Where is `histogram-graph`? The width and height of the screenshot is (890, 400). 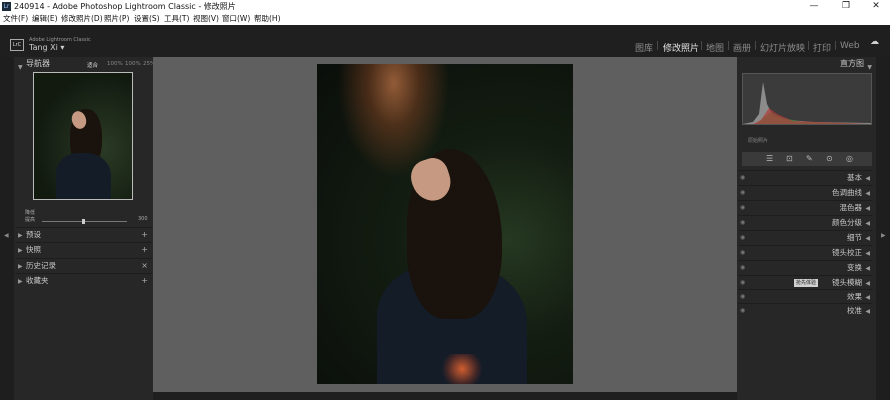
histogram-graph is located at coordinates (807, 103).